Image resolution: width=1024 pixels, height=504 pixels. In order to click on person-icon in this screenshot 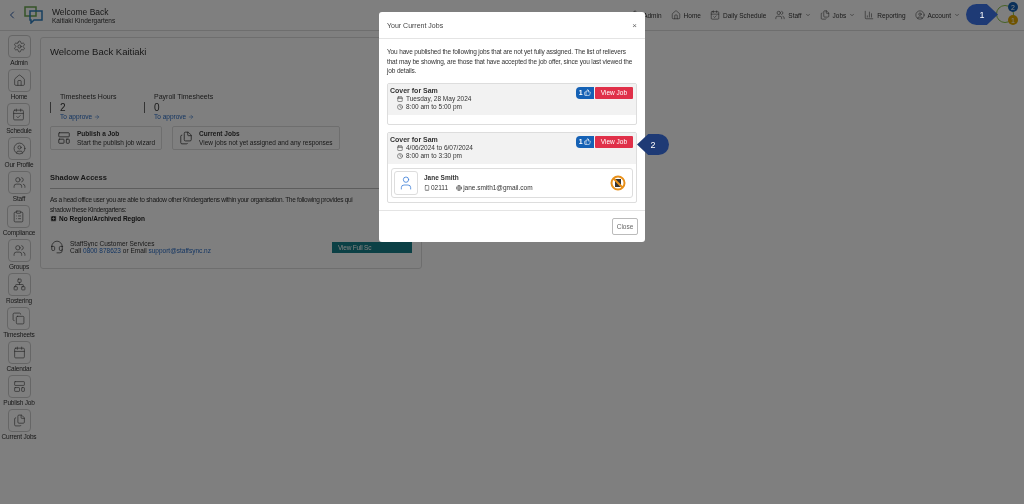, I will do `click(406, 182)`.